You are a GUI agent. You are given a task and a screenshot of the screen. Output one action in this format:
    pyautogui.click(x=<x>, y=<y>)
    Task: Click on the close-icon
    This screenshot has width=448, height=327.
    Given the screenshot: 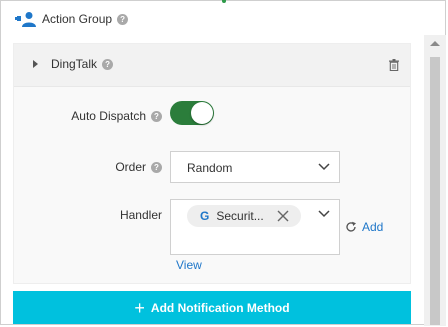 What is the action you would take?
    pyautogui.click(x=283, y=216)
    